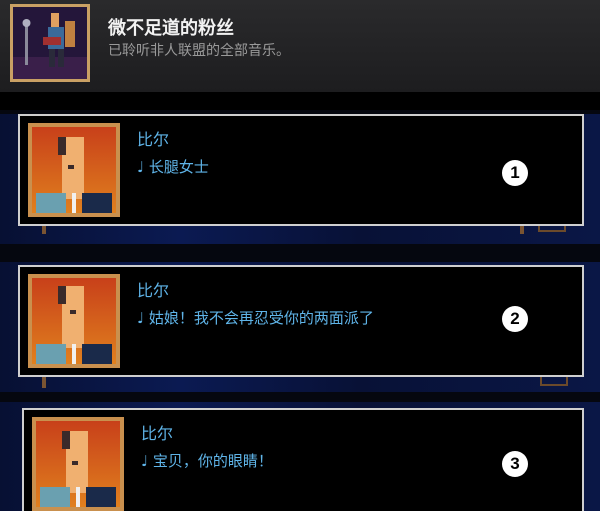 The width and height of the screenshot is (600, 511). Describe the element at coordinates (300, 101) in the screenshot. I see `separator` at that location.